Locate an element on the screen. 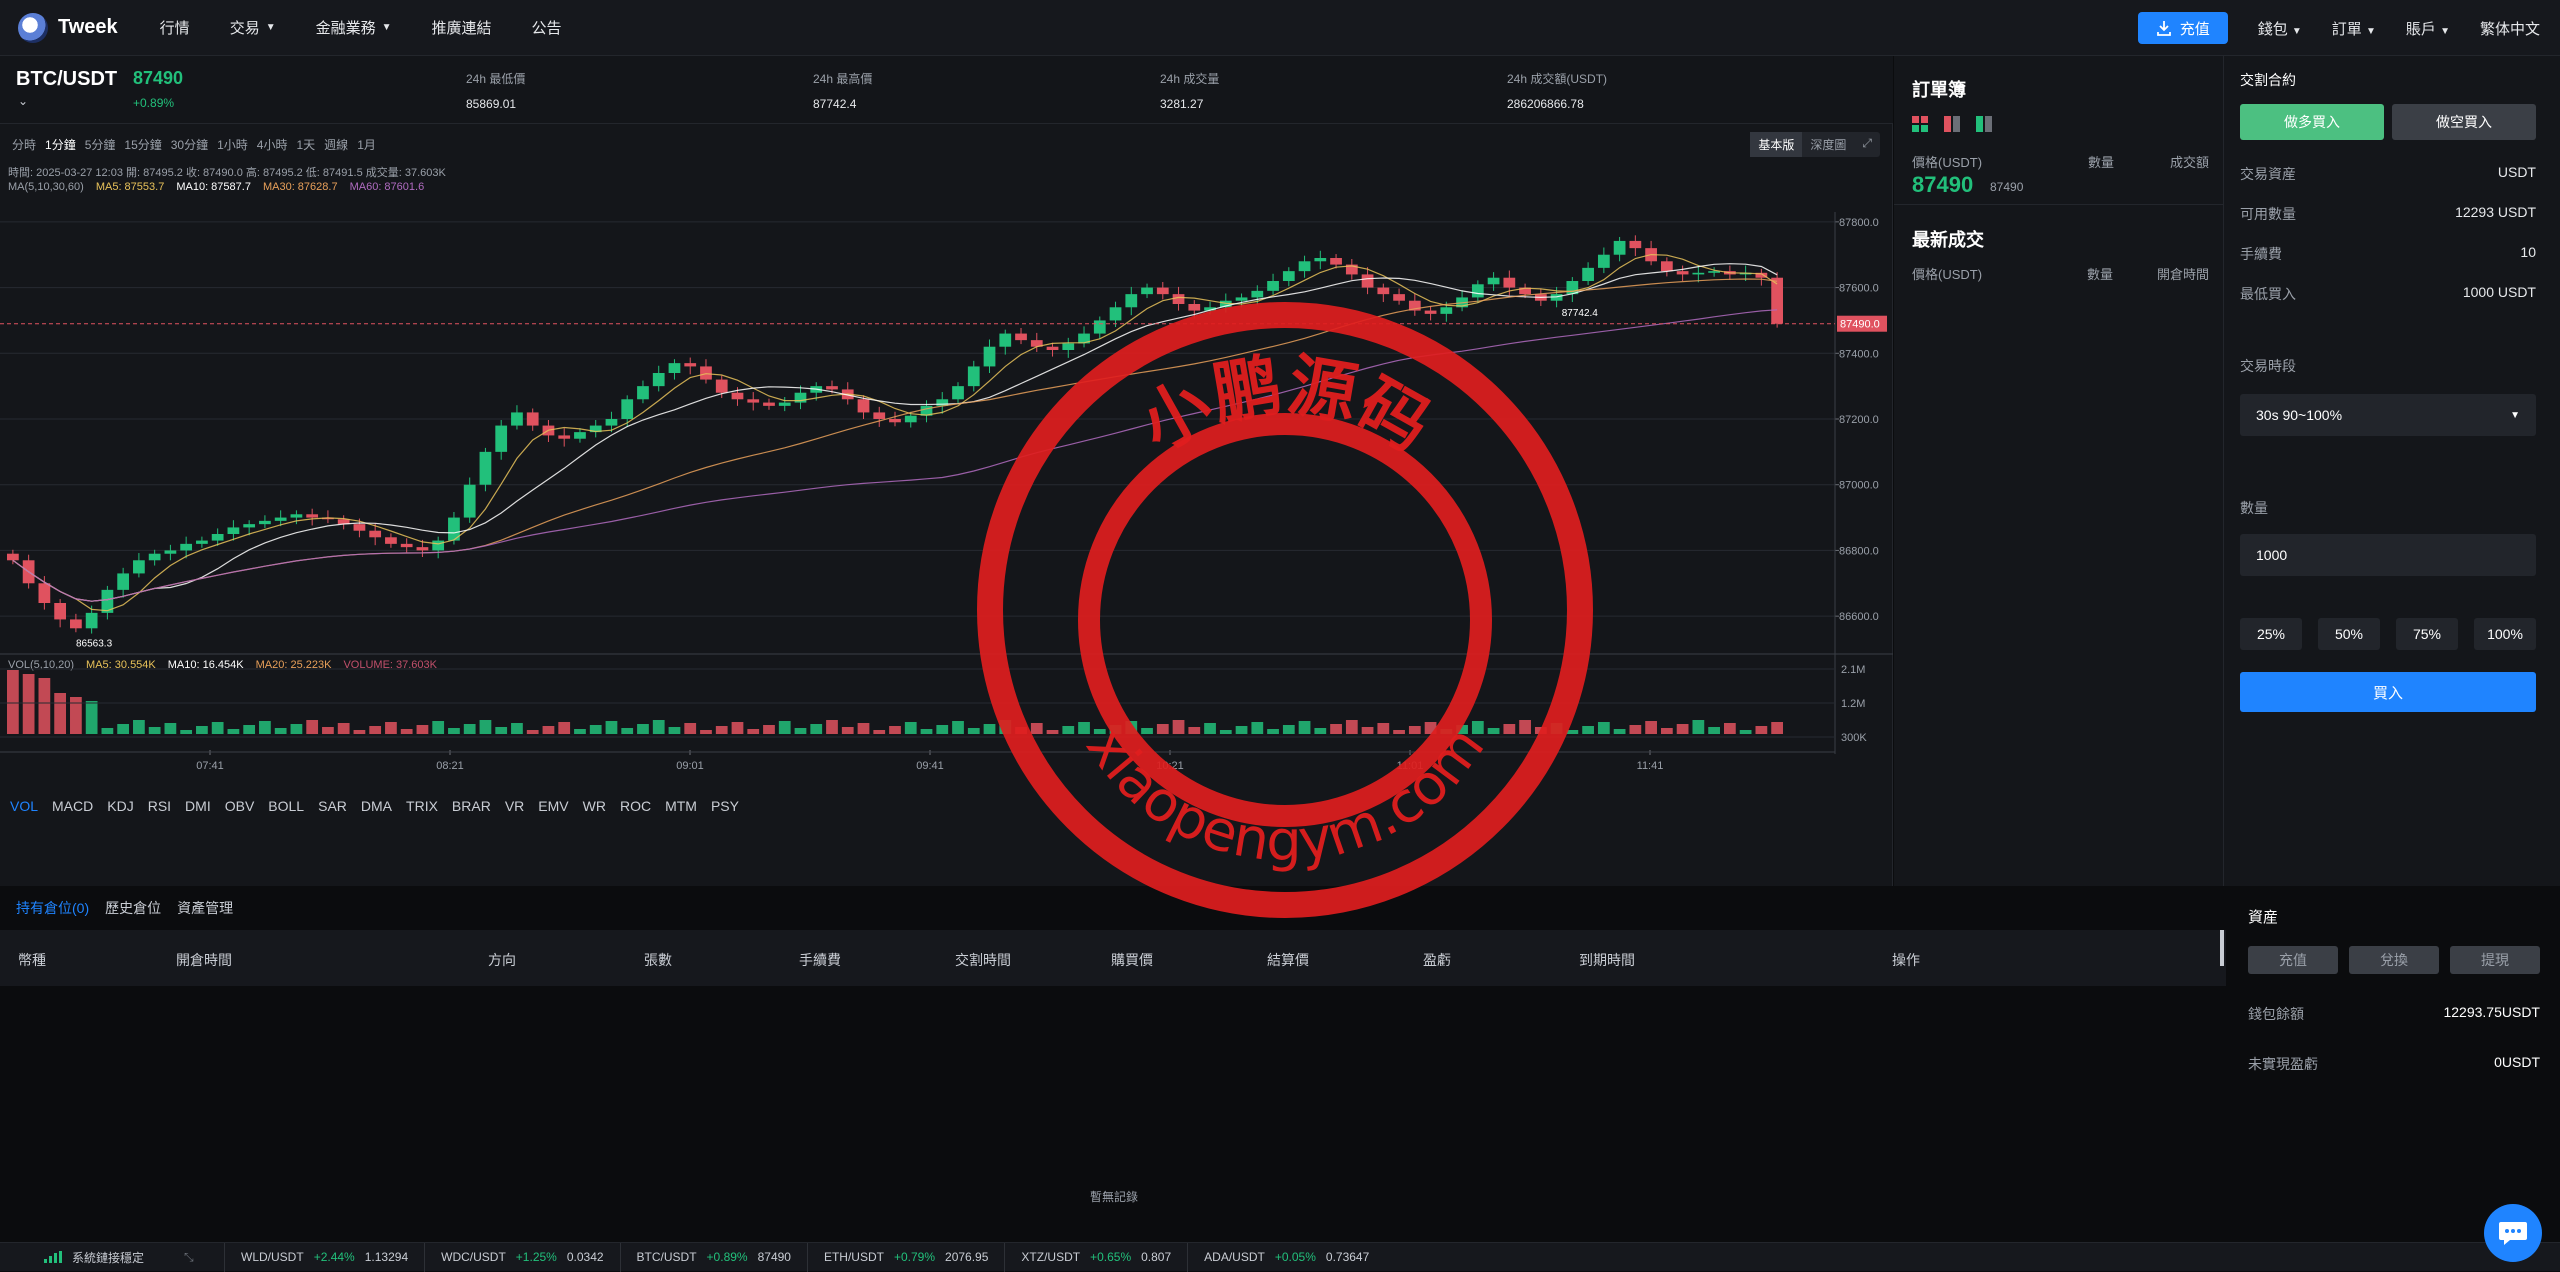 This screenshot has height=1272, width=2560. indicator-tab: EMV is located at coordinates (553, 806).